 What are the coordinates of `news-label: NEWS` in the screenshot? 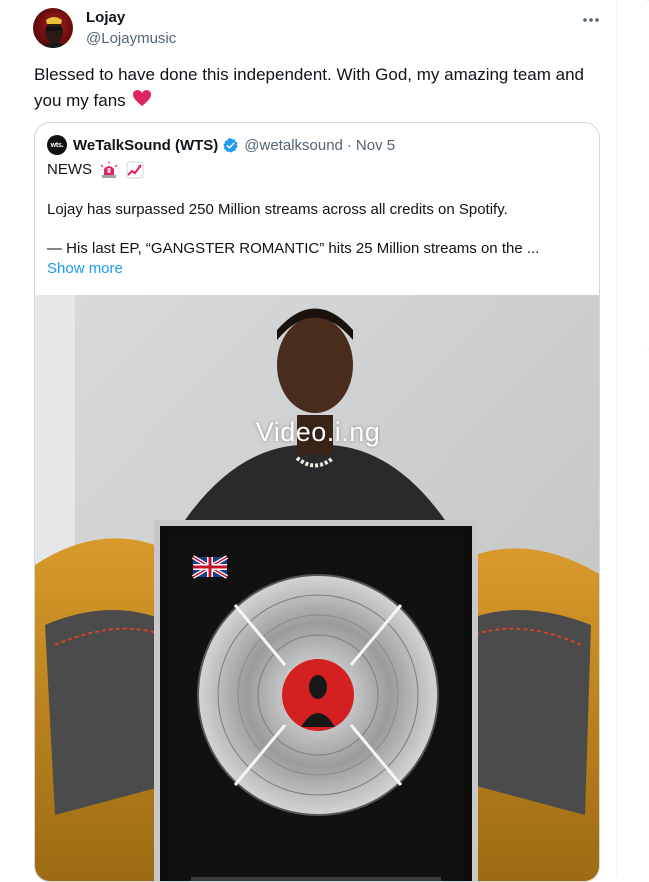 It's located at (69, 169).